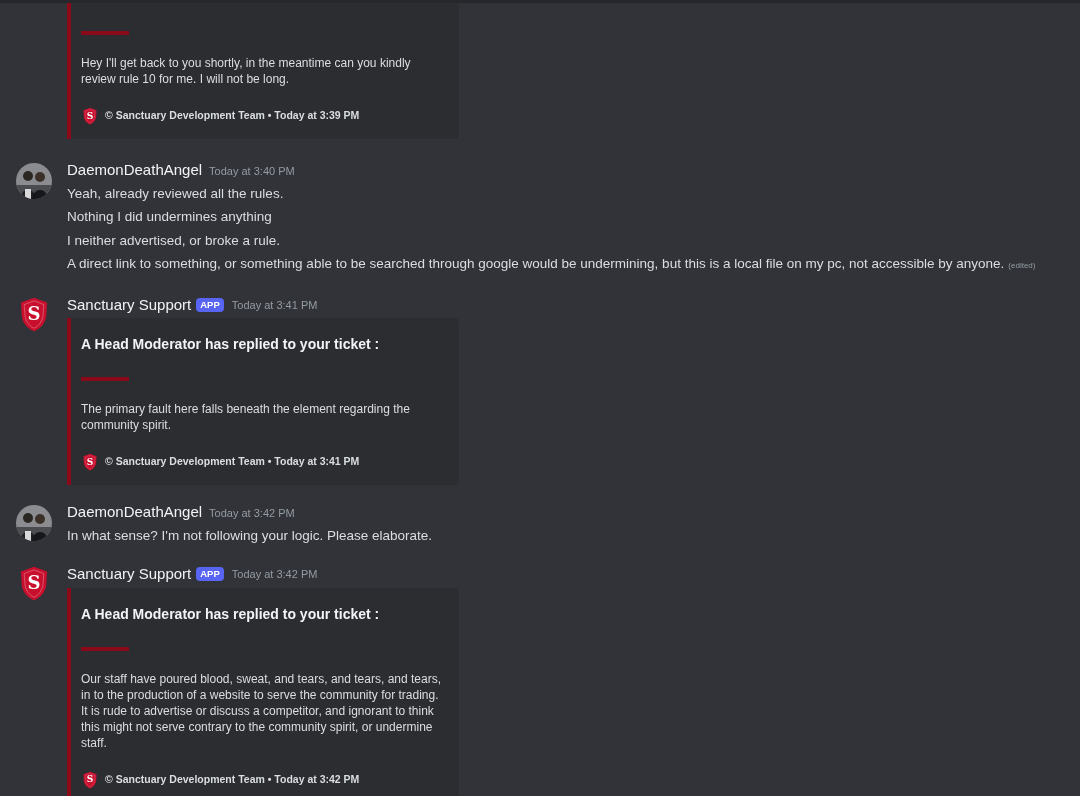 The width and height of the screenshot is (1080, 796). What do you see at coordinates (174, 240) in the screenshot?
I see `message-text: I neither advertised, or broke a rule.` at bounding box center [174, 240].